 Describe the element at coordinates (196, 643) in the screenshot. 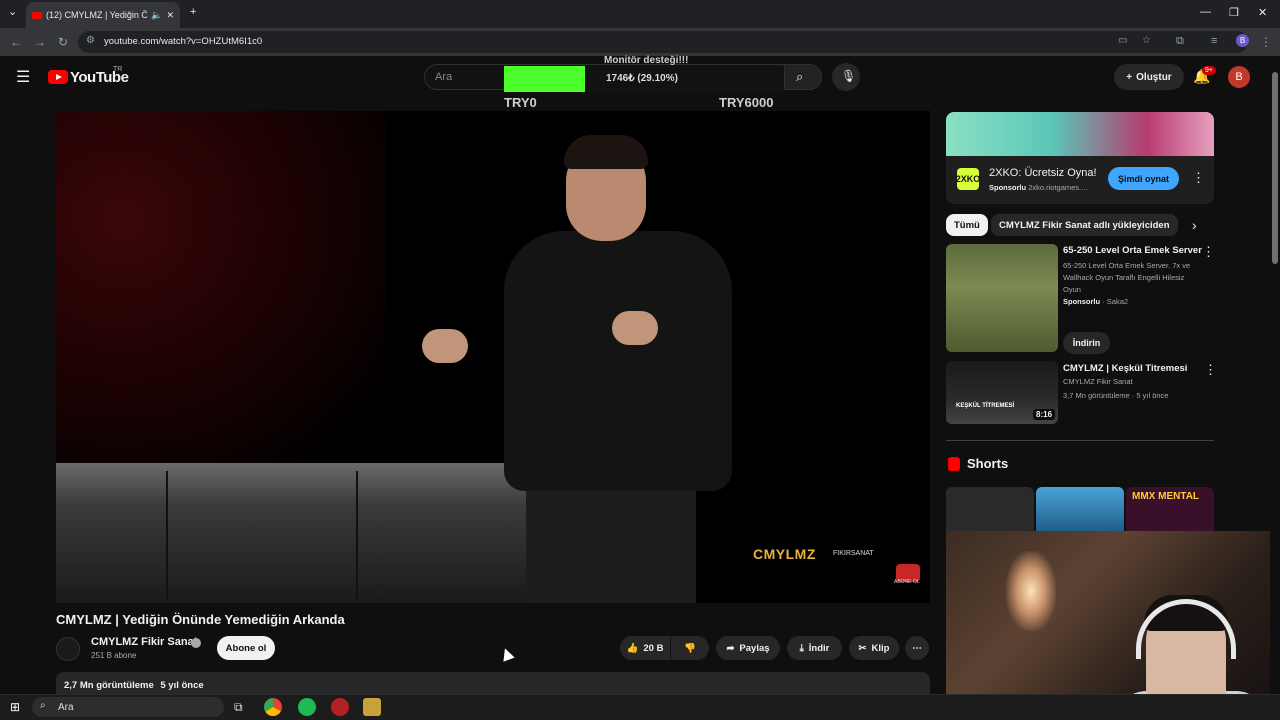

I see `verified-check-icon` at that location.